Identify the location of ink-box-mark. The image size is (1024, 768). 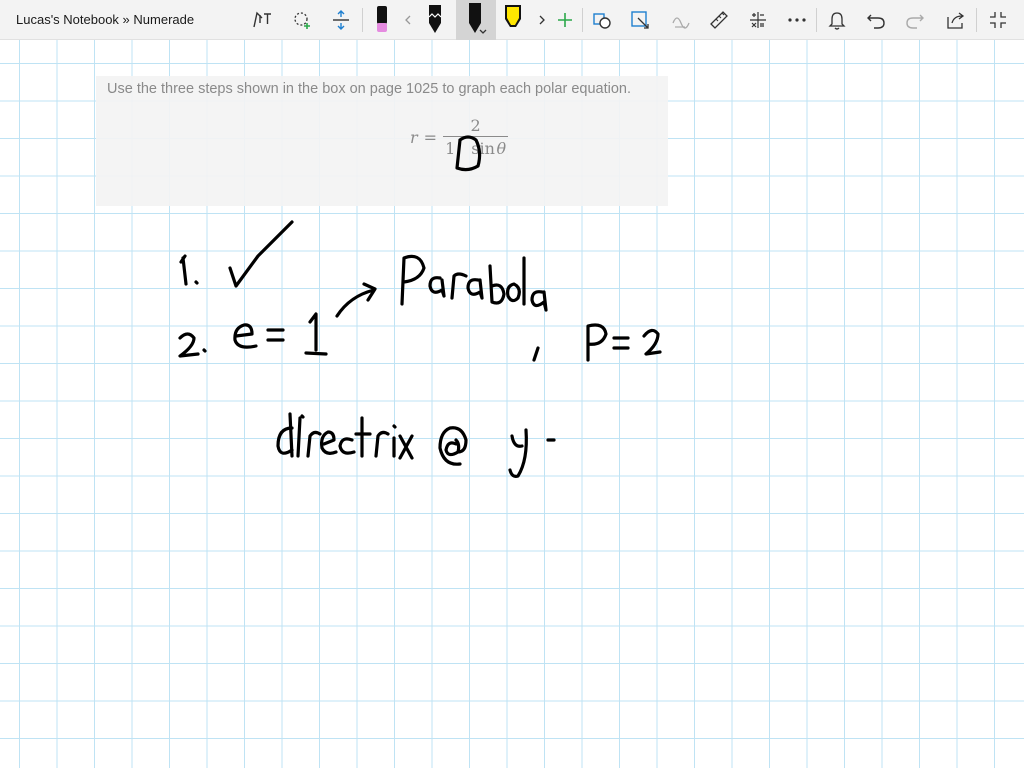
(468, 153).